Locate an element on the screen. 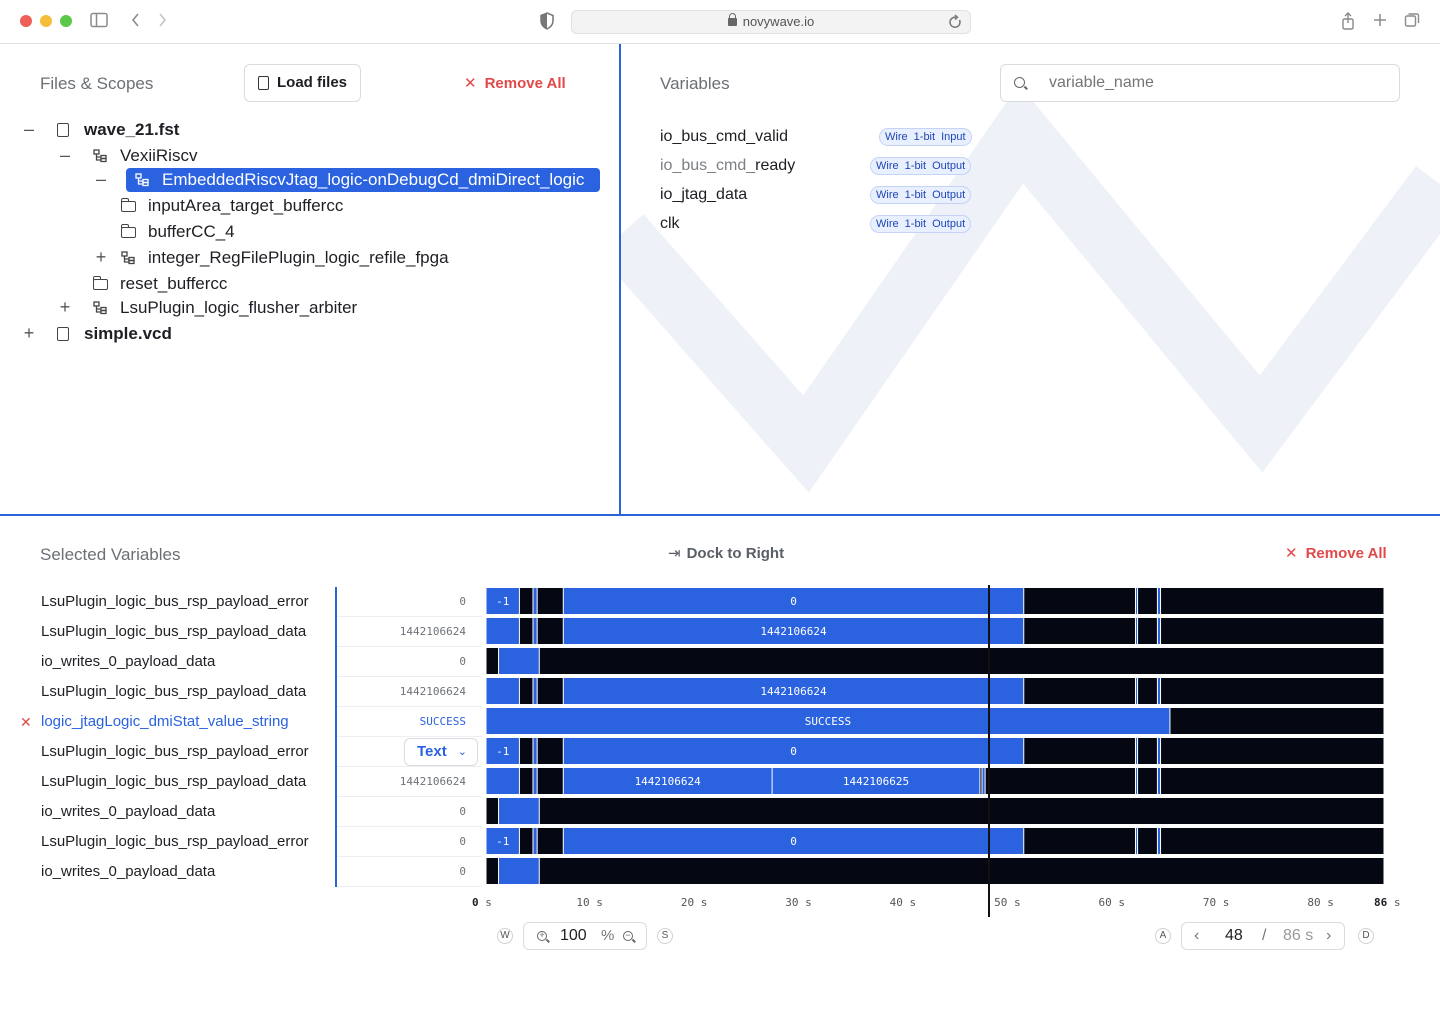 The width and height of the screenshot is (1440, 1024). tree-folder-item: inputArea_target_buffercc is located at coordinates (245, 206).